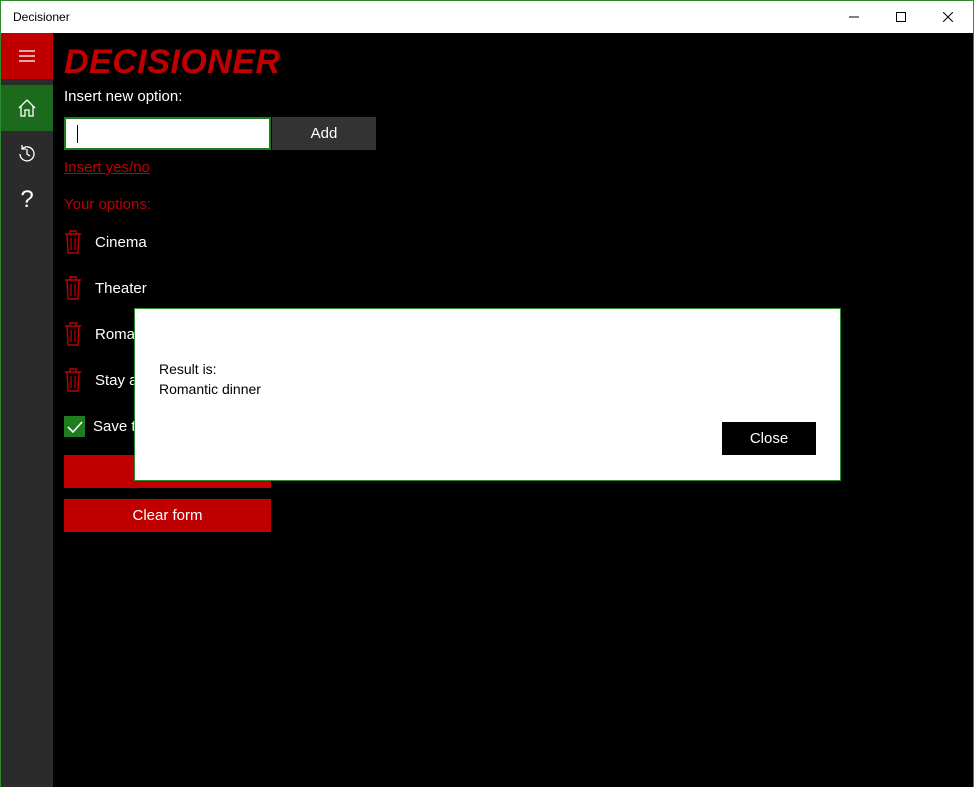 This screenshot has width=974, height=787. Describe the element at coordinates (210, 379) in the screenshot. I see `result-message: Result is: Romantic dinner` at that location.